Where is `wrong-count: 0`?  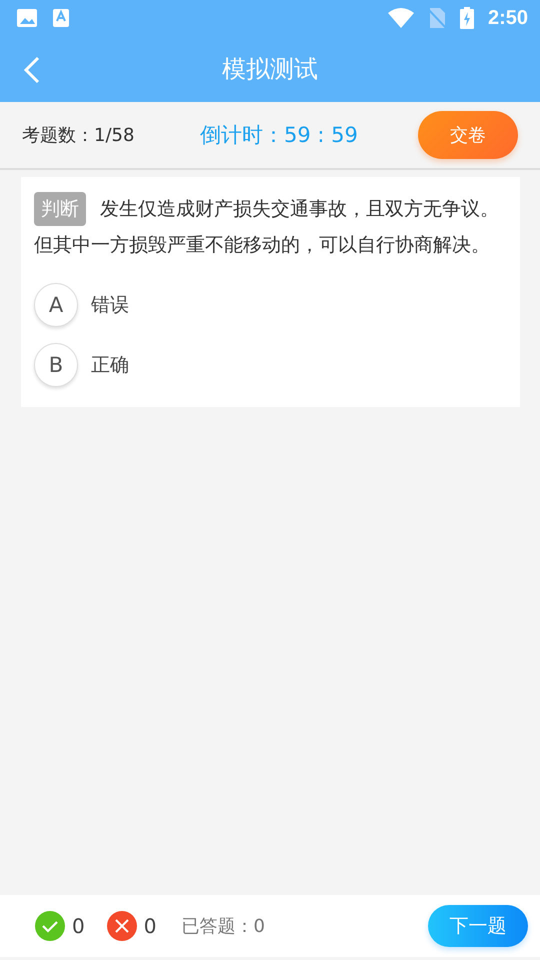
wrong-count: 0 is located at coordinates (150, 926).